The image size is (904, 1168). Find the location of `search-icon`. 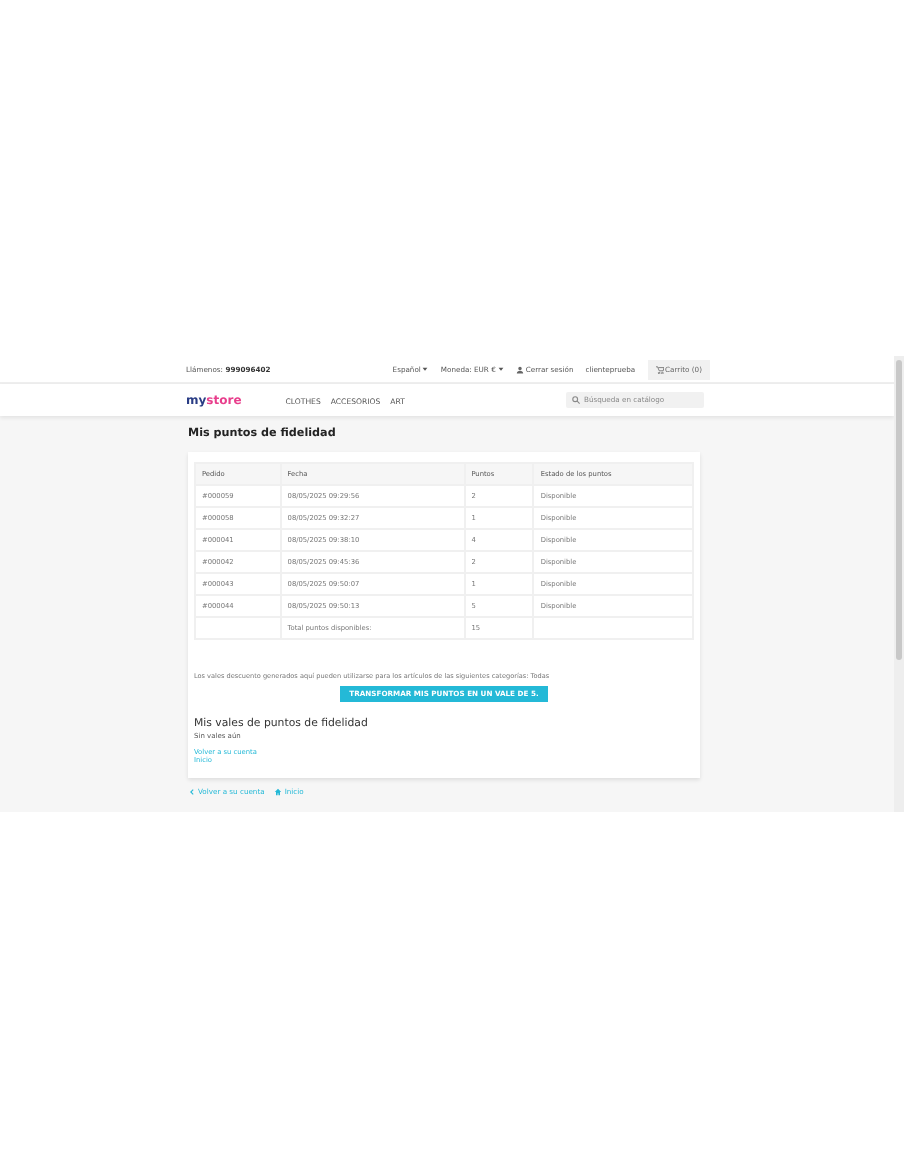

search-icon is located at coordinates (576, 400).